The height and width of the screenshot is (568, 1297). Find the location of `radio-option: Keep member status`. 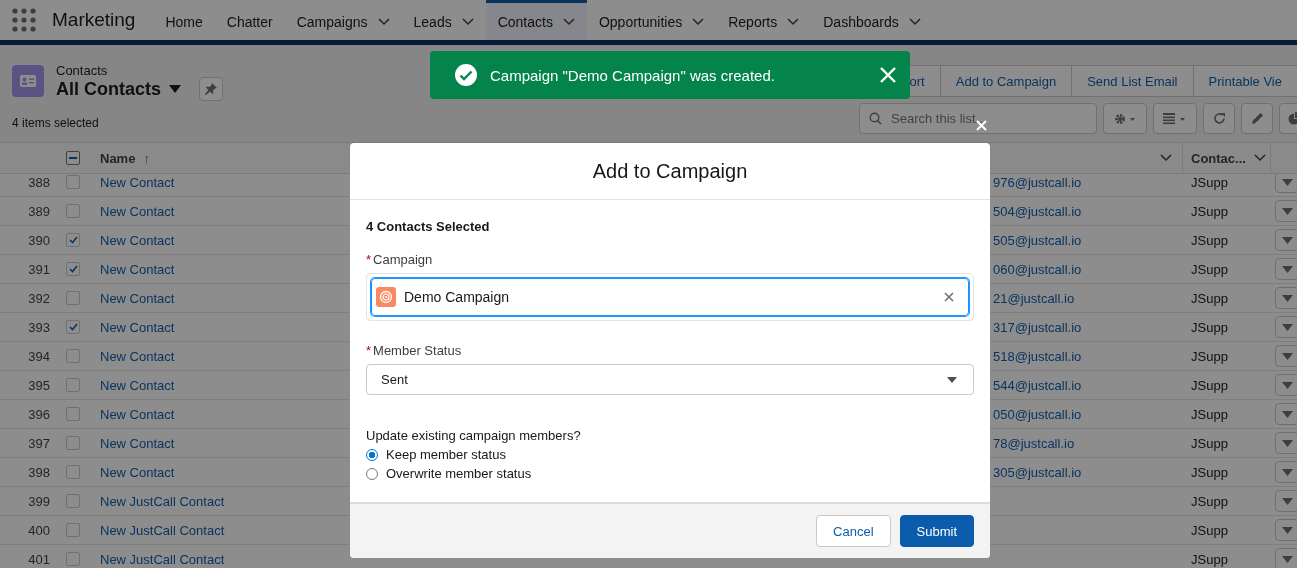

radio-option: Keep member status is located at coordinates (436, 454).